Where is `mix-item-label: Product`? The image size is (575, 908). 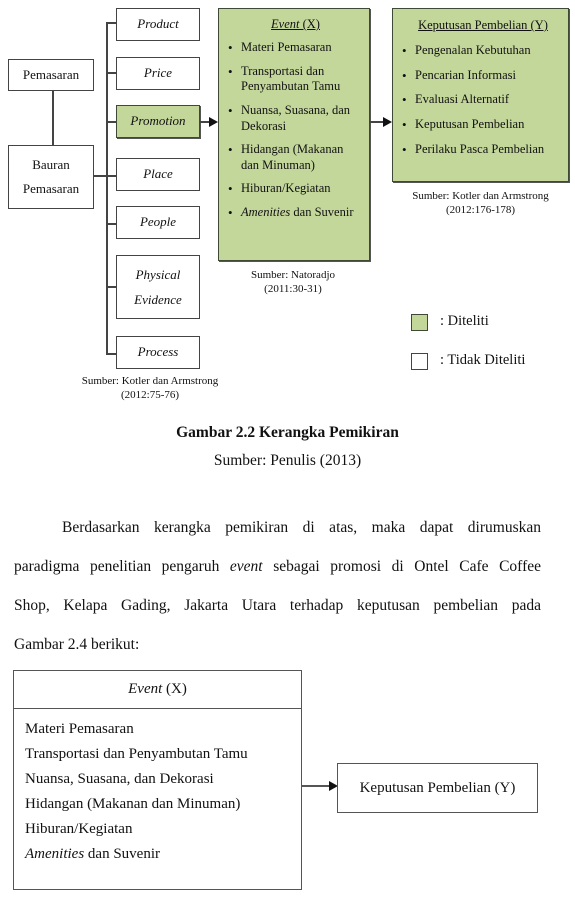
mix-item-label: Product is located at coordinates (158, 24).